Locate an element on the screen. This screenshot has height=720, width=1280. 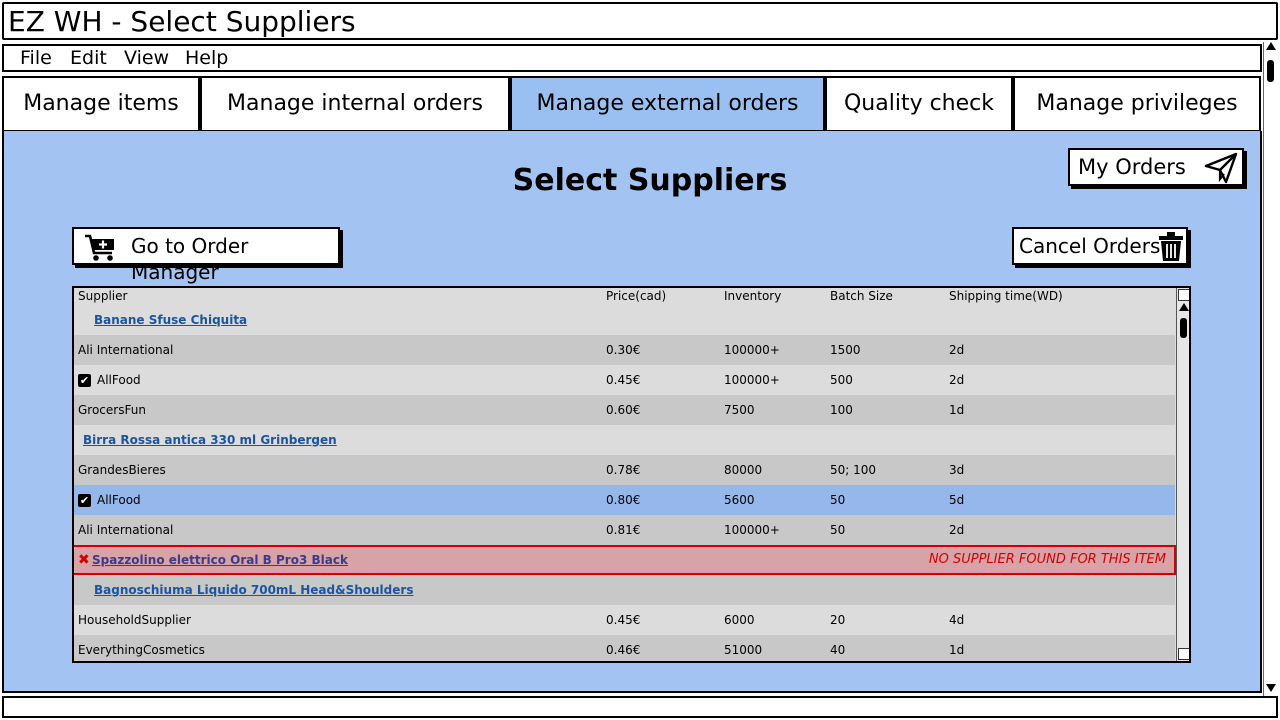
cell-supplier: EverythingCosmetics is located at coordinates (141, 648).